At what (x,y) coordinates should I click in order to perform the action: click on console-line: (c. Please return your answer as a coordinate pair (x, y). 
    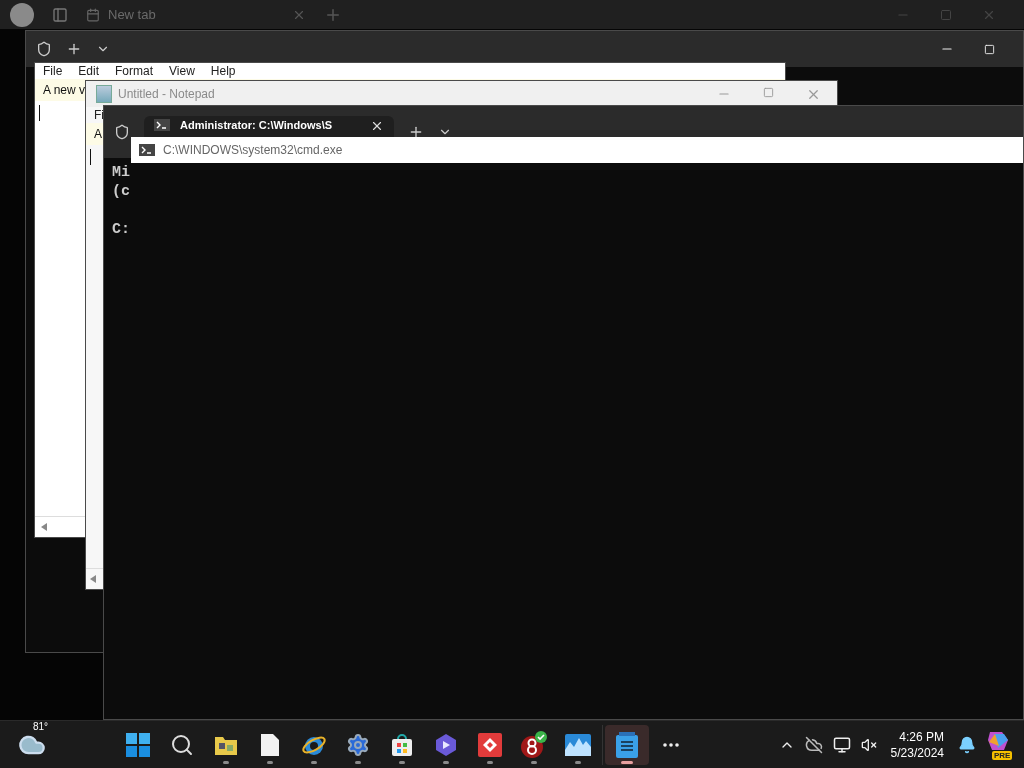
    Looking at the image, I should click on (121, 191).